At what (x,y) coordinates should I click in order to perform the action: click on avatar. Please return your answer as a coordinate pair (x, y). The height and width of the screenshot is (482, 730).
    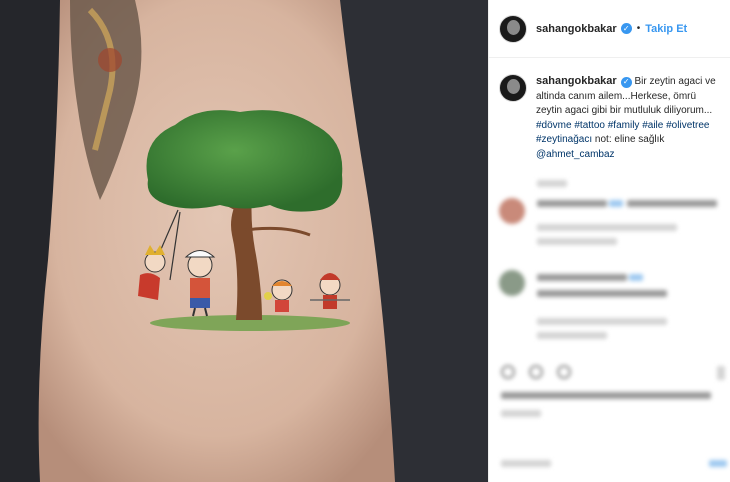
    Looking at the image, I should click on (513, 28).